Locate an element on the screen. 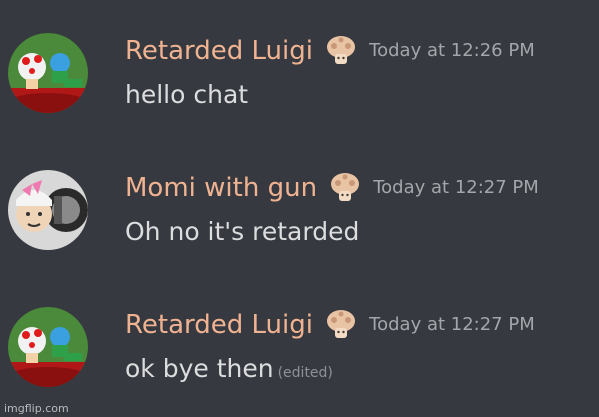  username: Momi with gun is located at coordinates (221, 188).